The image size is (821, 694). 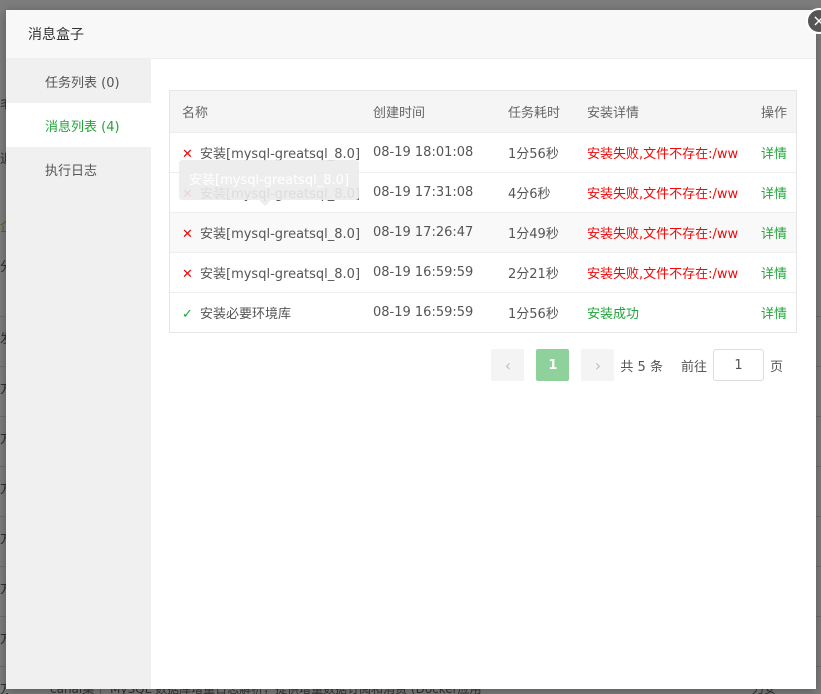 What do you see at coordinates (598, 365) in the screenshot?
I see `next-page-button: ›` at bounding box center [598, 365].